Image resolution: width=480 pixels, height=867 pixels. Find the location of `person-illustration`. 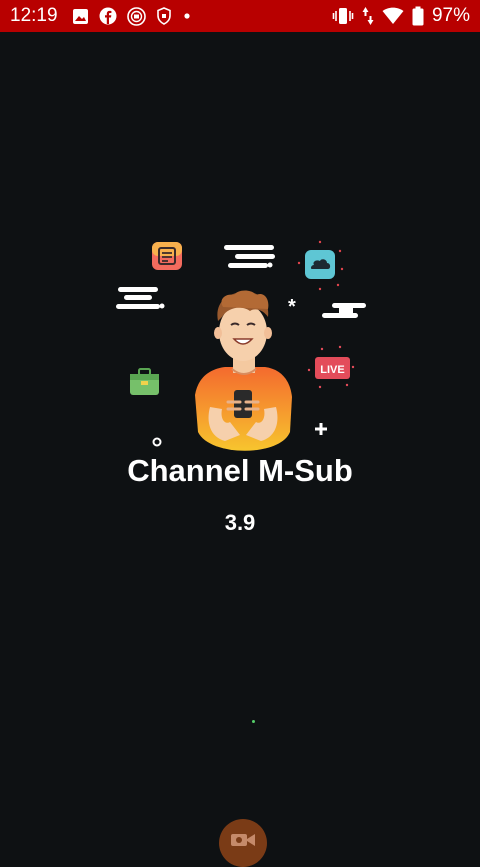

person-illustration is located at coordinates (243, 371).